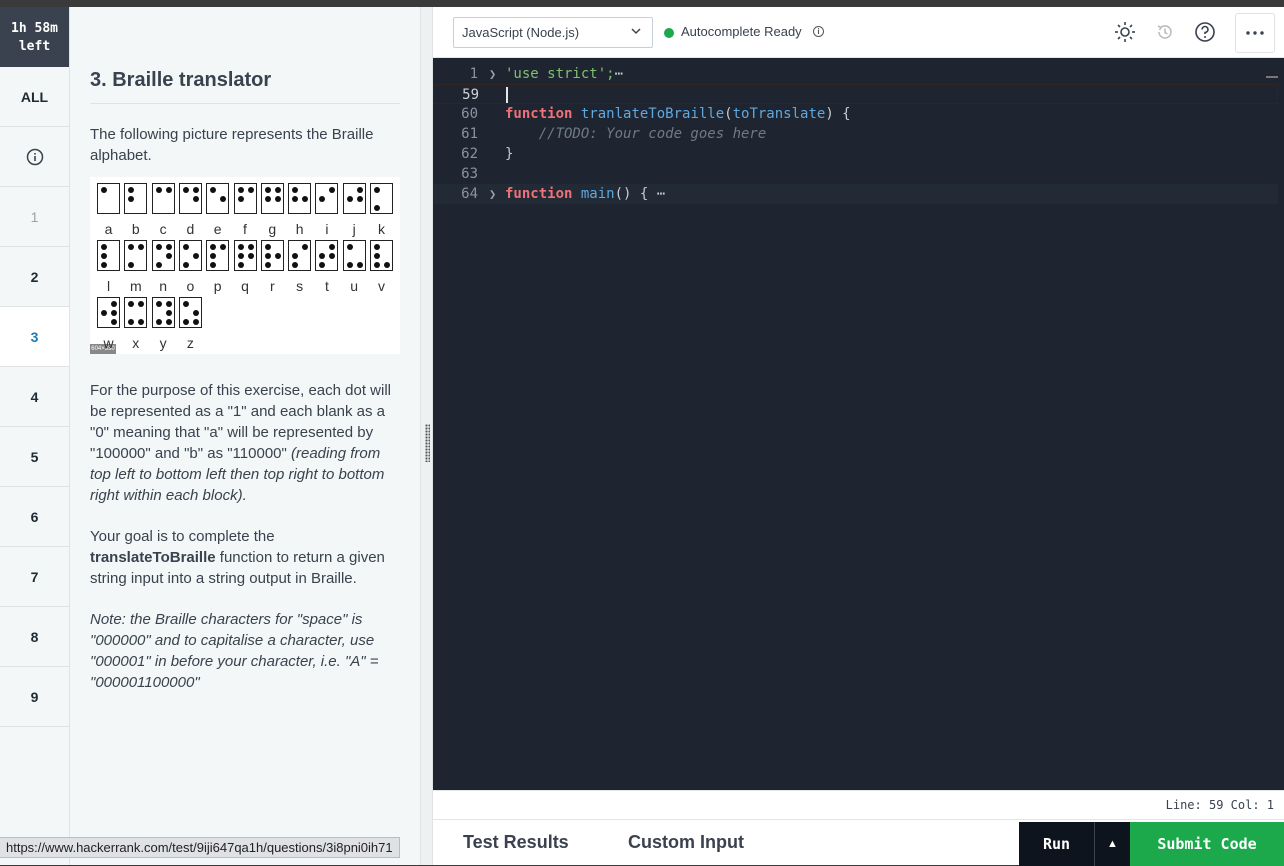  I want to click on braille-cell-o, so click(190, 255).